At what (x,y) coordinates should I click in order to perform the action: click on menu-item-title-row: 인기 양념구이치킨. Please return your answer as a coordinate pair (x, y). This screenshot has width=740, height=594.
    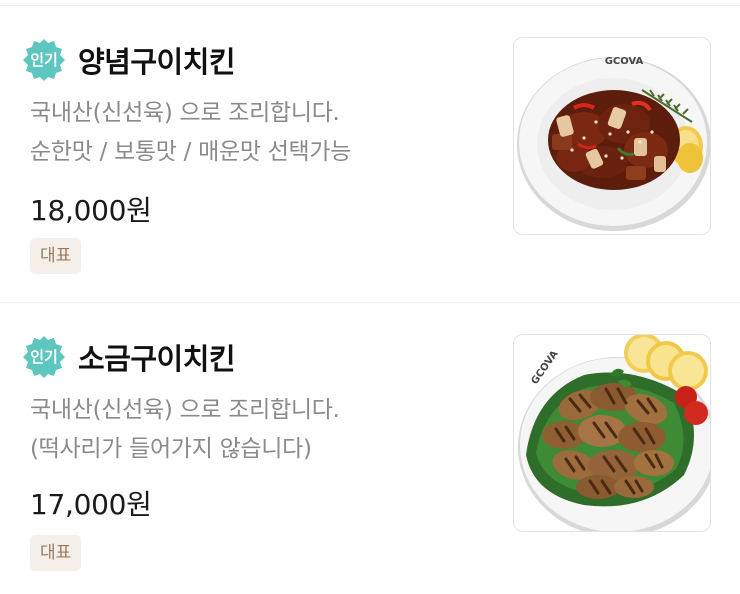
    Looking at the image, I should click on (129, 60).